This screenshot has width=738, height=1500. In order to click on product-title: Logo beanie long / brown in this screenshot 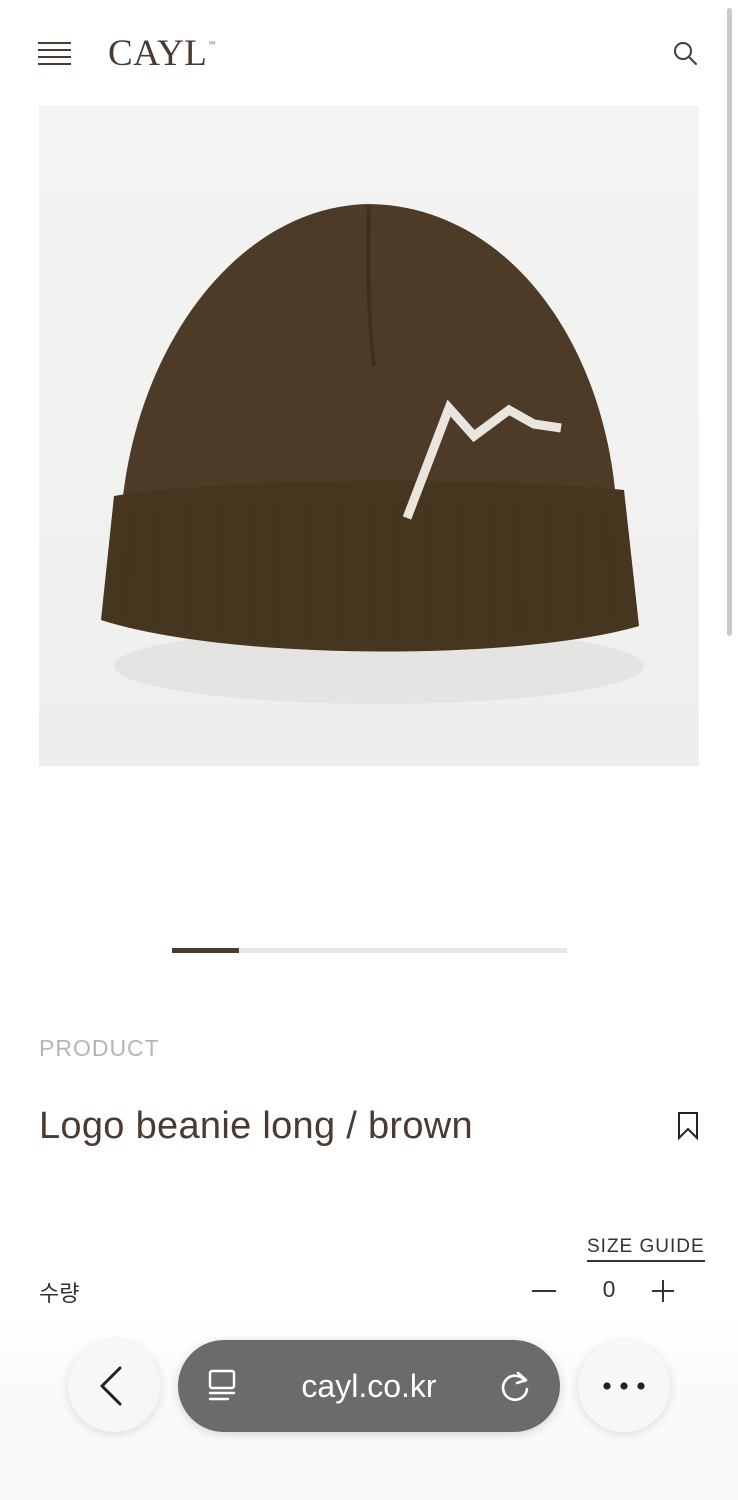, I will do `click(256, 1126)`.